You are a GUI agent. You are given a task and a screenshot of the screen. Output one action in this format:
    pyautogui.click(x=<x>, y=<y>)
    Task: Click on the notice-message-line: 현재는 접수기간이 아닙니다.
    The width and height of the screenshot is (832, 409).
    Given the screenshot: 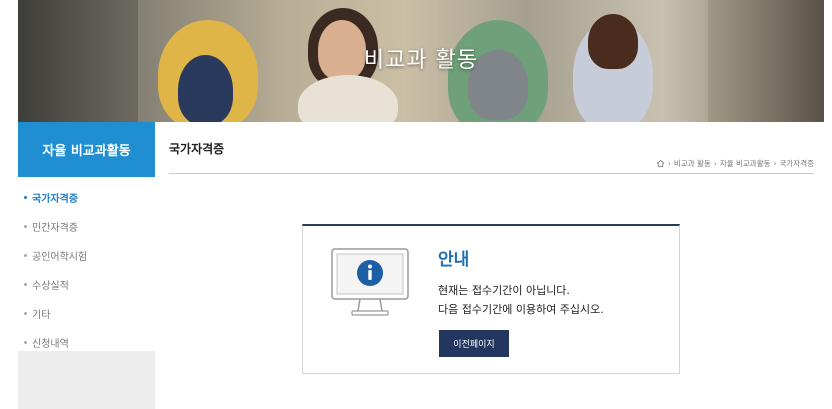 What is the action you would take?
    pyautogui.click(x=504, y=290)
    